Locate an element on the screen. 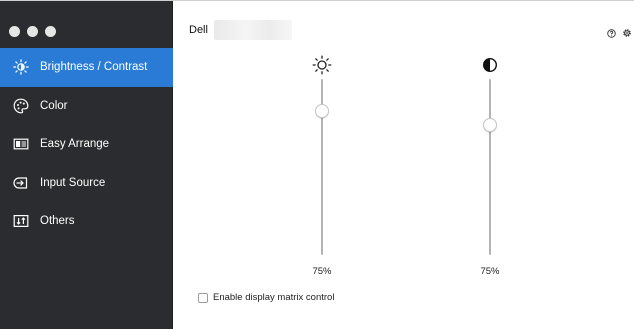 This screenshot has width=634, height=329. brand-label: Dell is located at coordinates (198, 30).